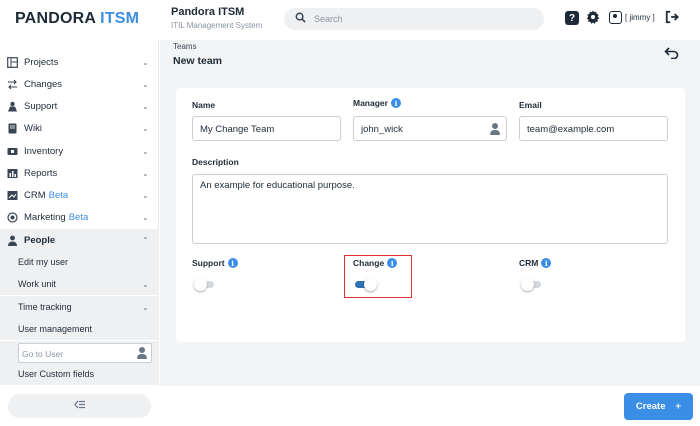 This screenshot has height=426, width=700. I want to click on sidebar-item-label: Support, so click(41, 106).